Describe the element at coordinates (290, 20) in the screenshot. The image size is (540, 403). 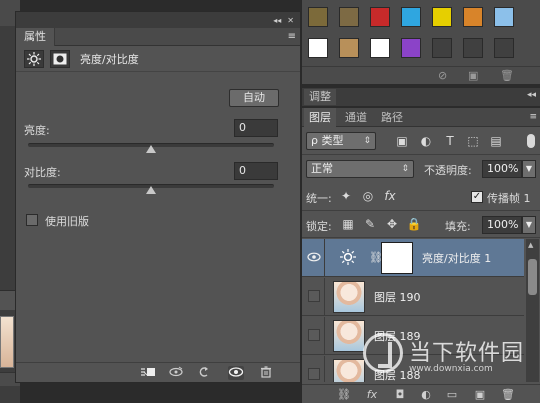
I see `close-panel-icon: ✕` at that location.